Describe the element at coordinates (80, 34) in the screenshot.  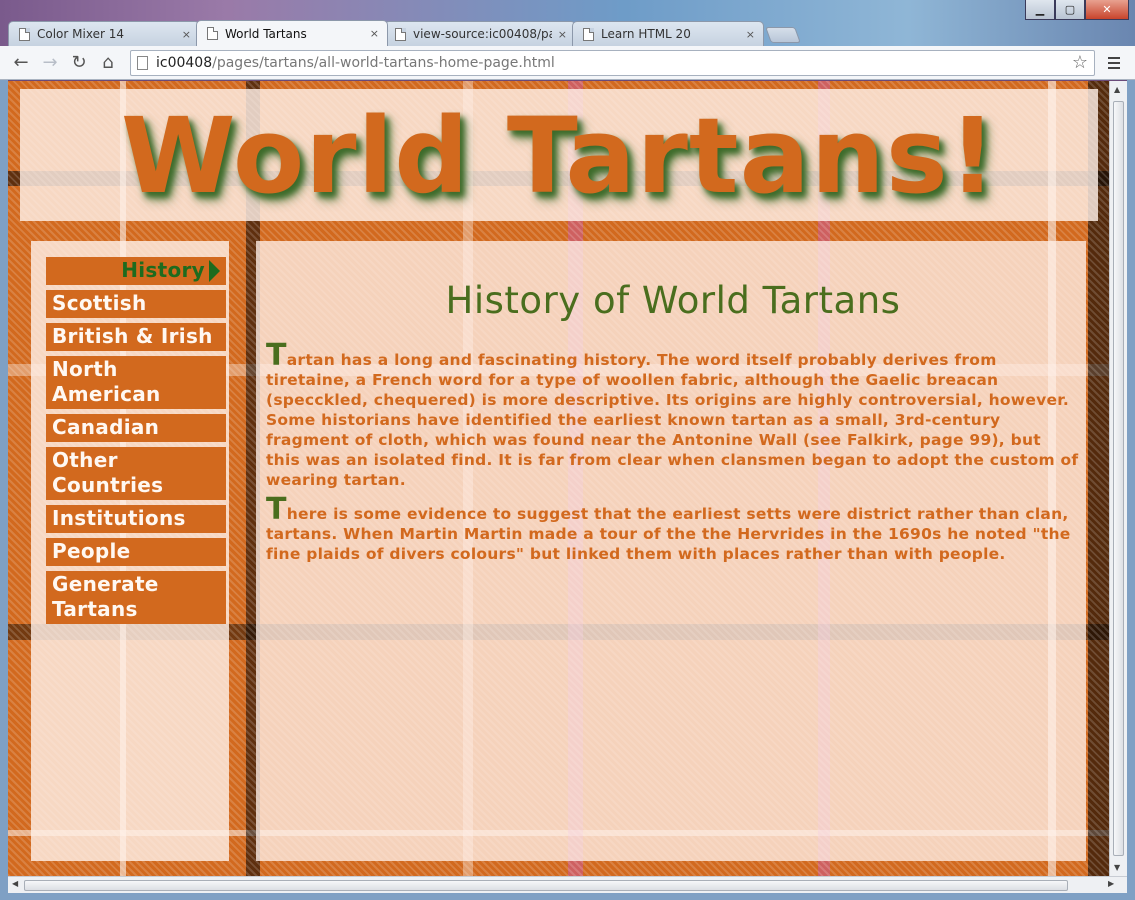
I see `tab-title: Color Mixer 14` at that location.